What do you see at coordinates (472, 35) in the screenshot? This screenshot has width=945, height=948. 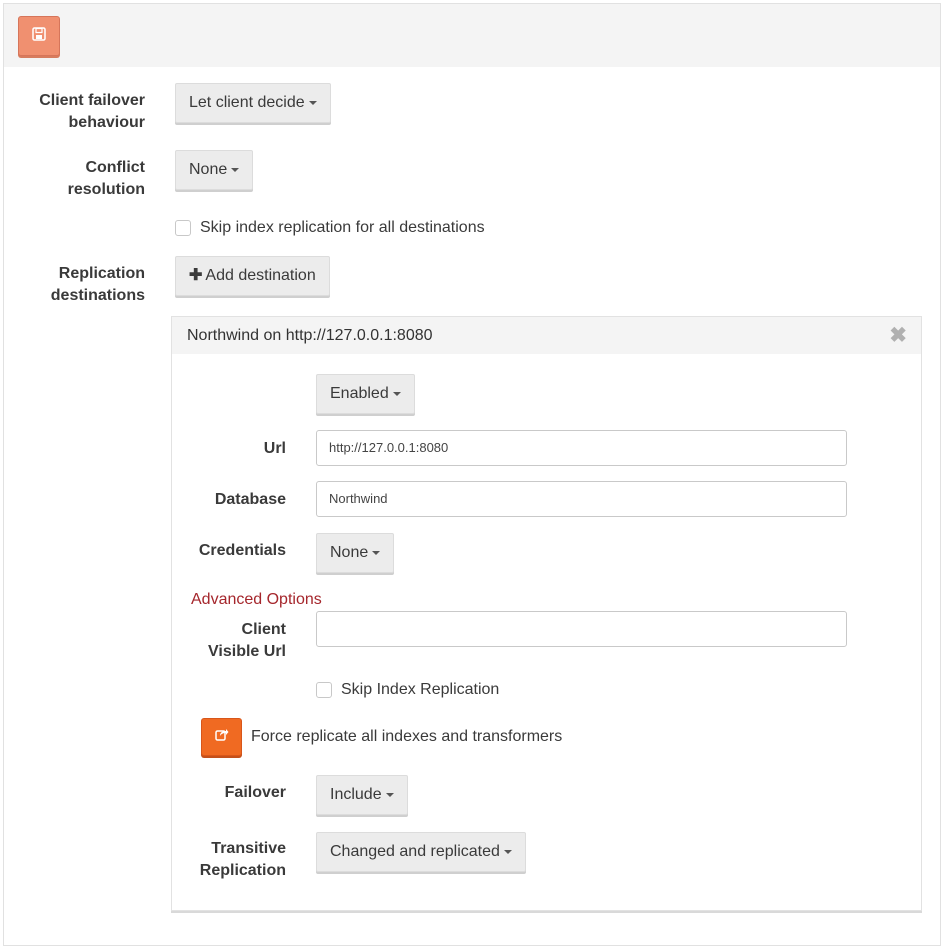 I see `toolbar` at bounding box center [472, 35].